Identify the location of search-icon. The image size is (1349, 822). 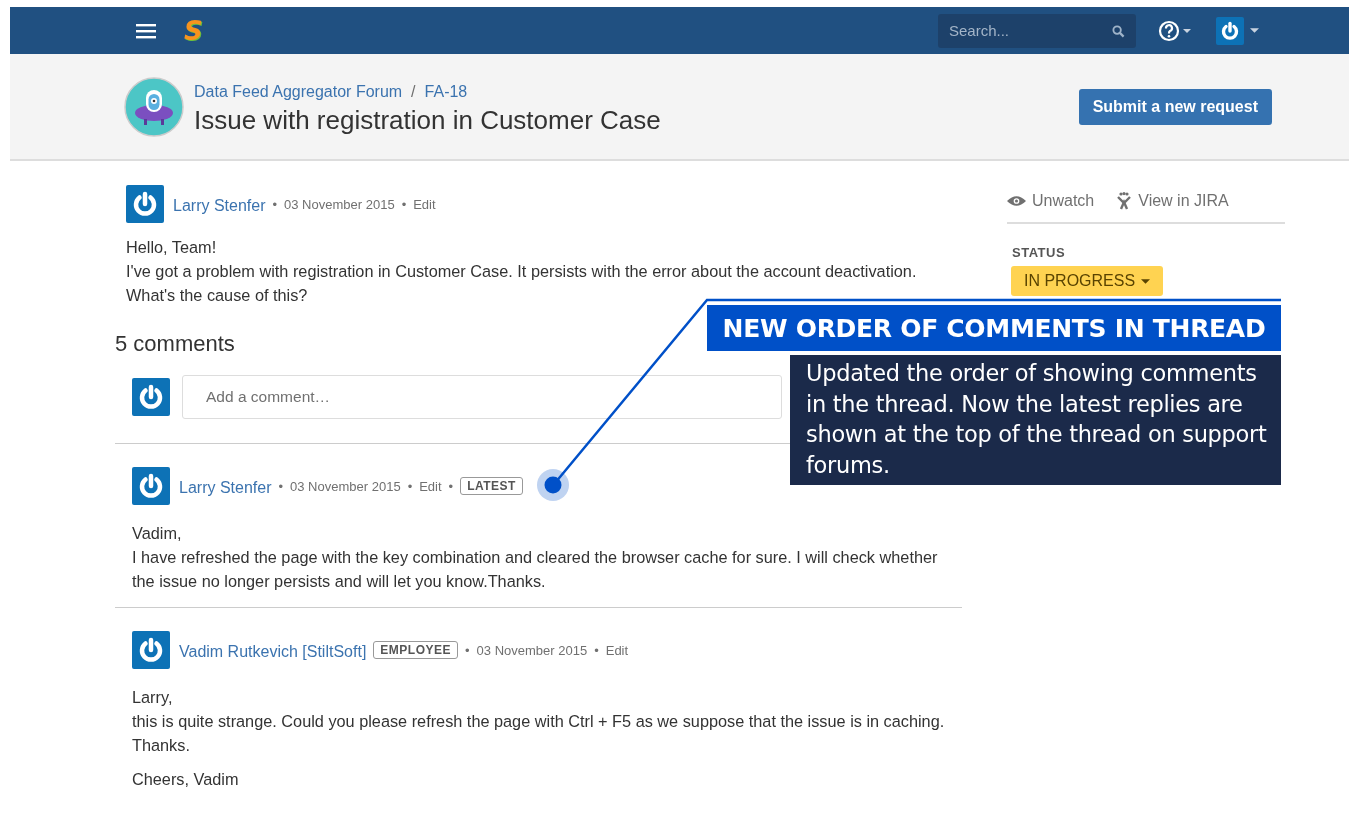
(1118, 31).